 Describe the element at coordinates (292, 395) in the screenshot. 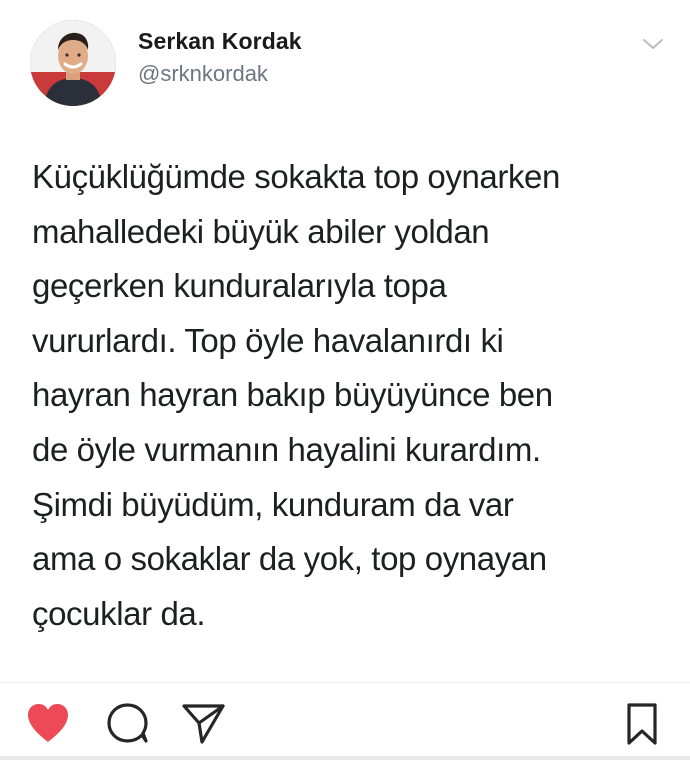

I see `tweet-text-line: hayran hayran bakıp büyüyünce ben` at that location.